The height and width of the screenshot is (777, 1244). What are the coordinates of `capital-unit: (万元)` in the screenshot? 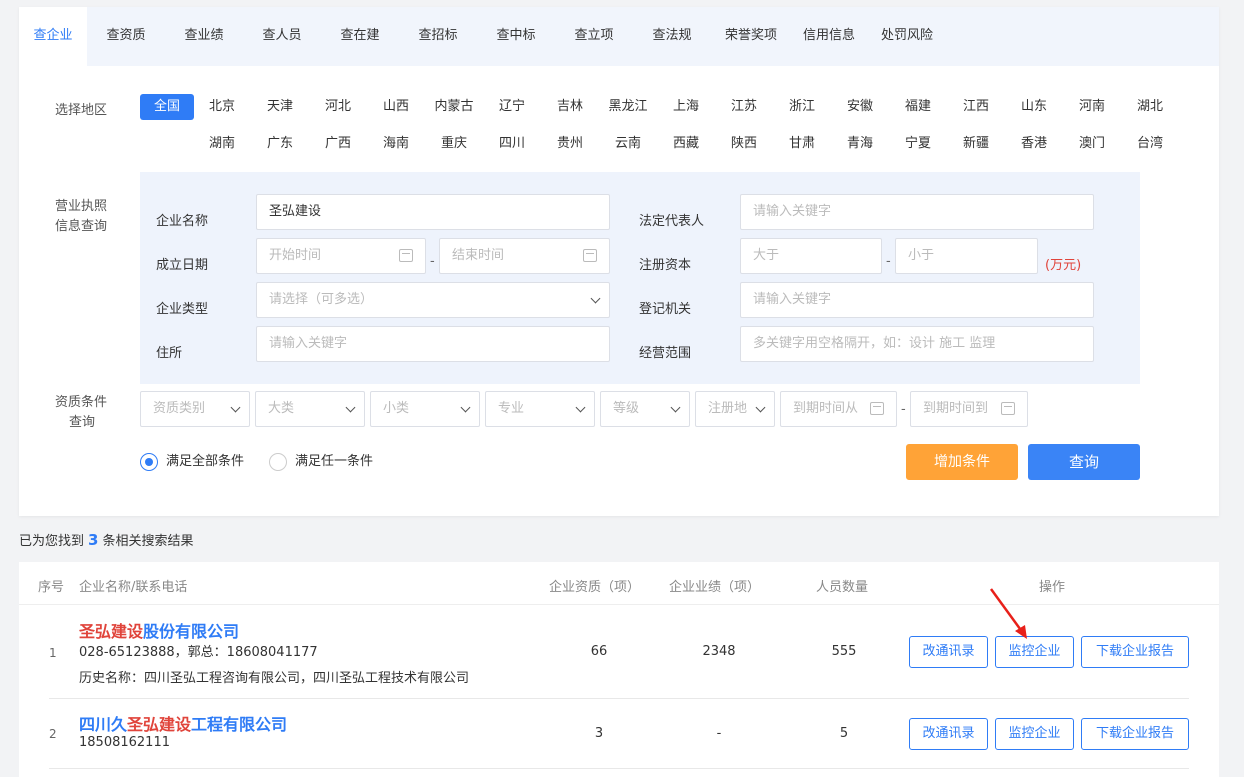 It's located at (1063, 265).